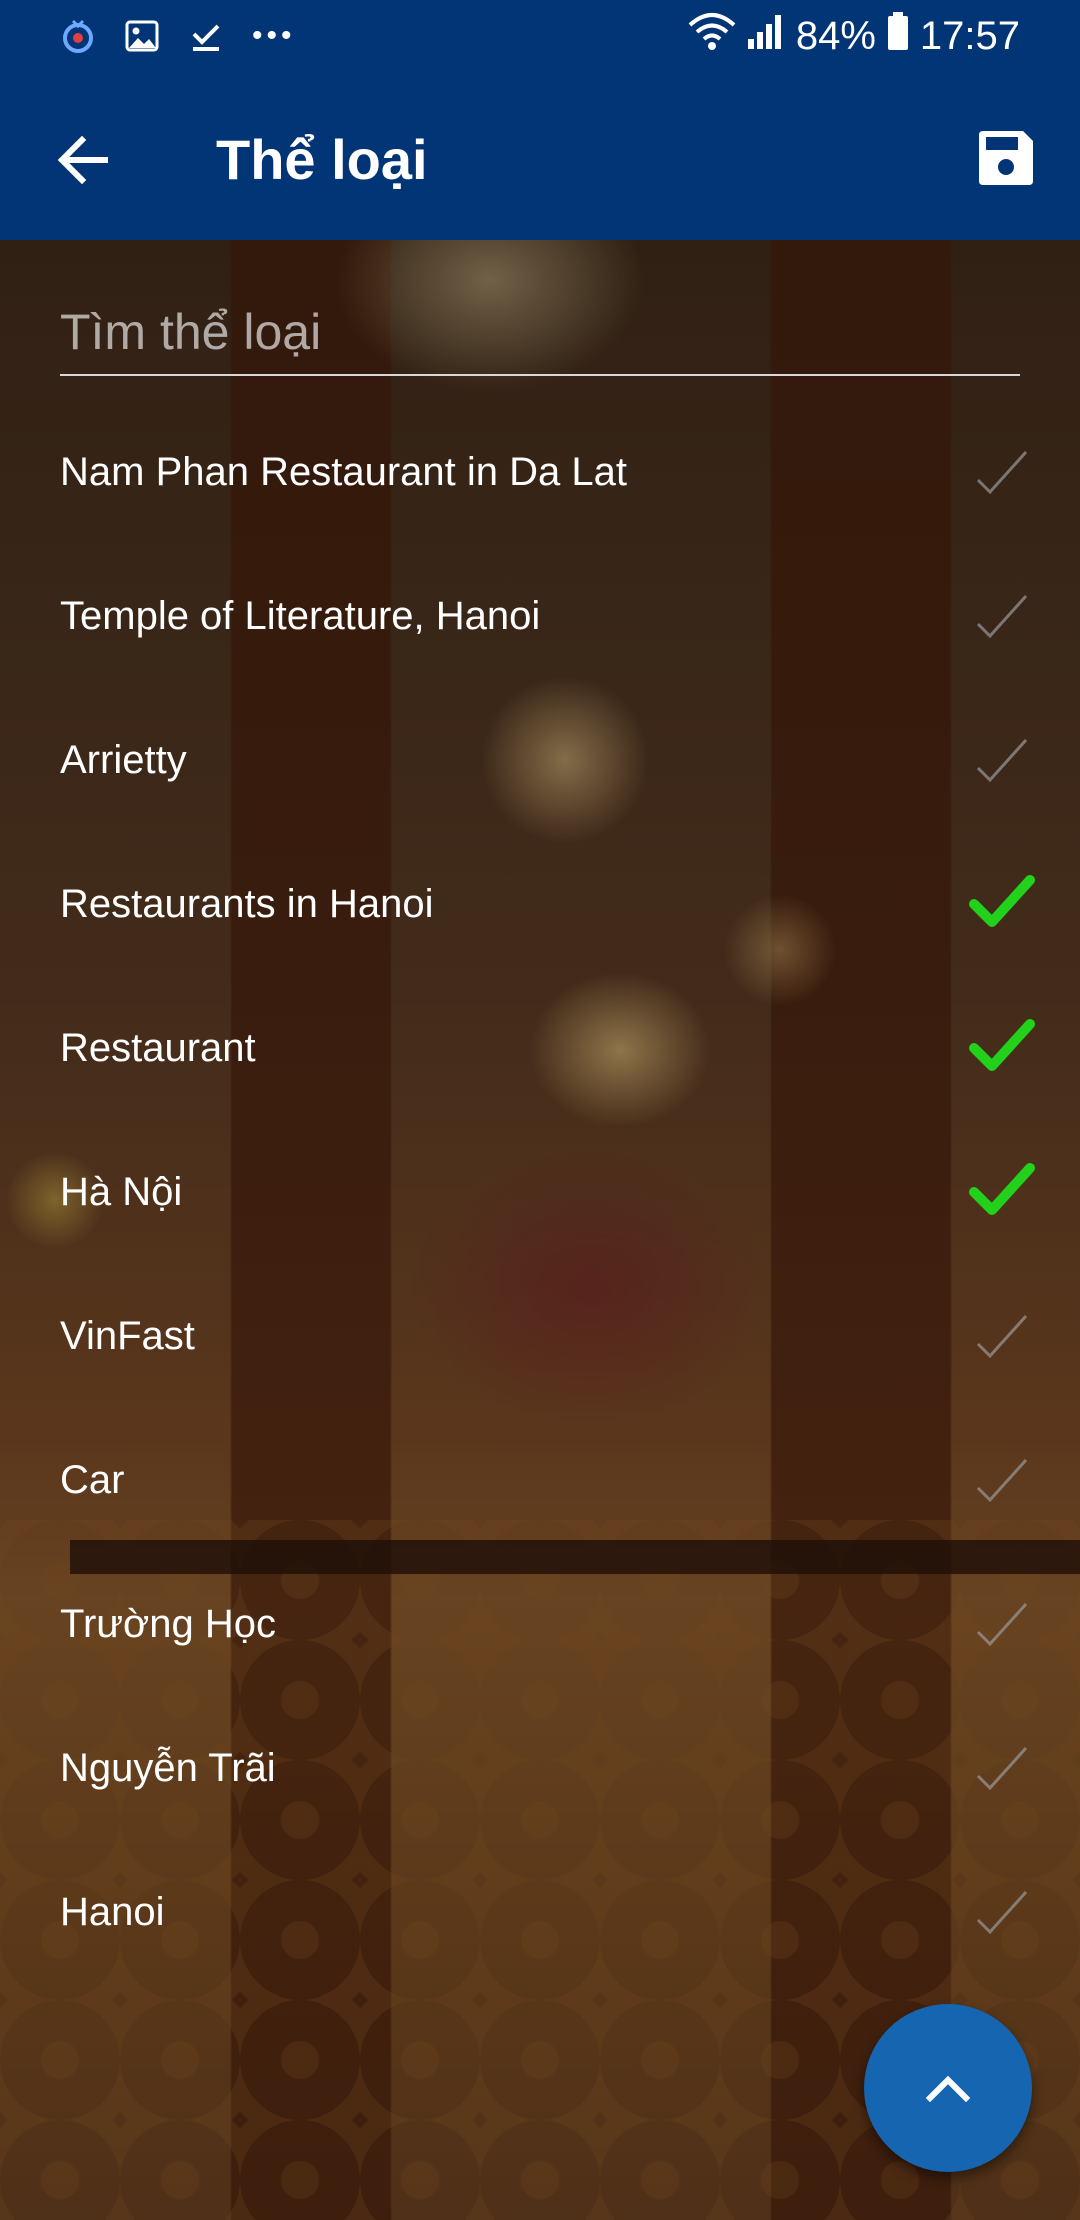 The width and height of the screenshot is (1080, 2220). I want to click on signal-icon, so click(766, 36).